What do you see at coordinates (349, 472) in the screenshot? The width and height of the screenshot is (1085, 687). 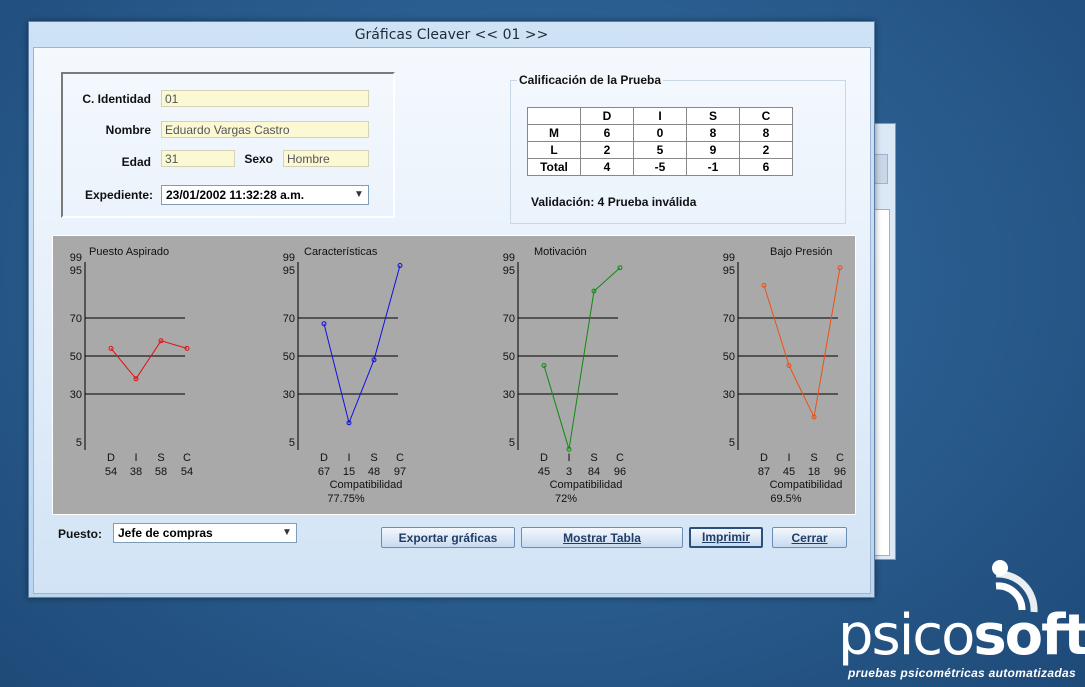 I see `data-label: 15` at bounding box center [349, 472].